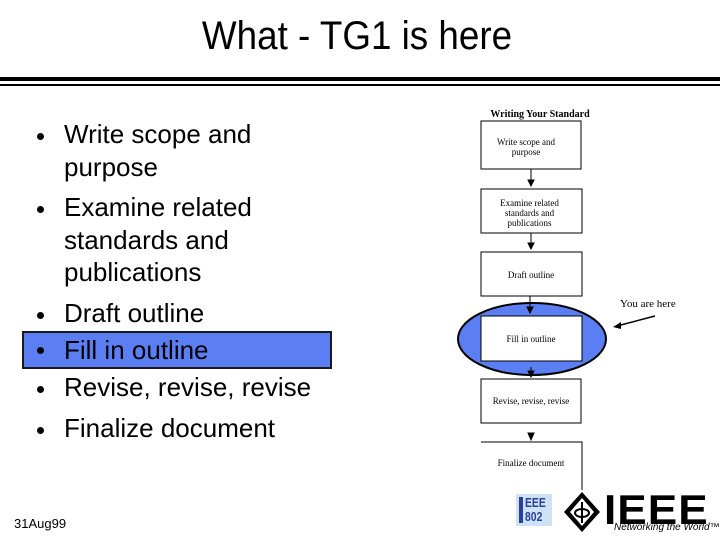  I want to click on flowchart-title: Writing Your Standard, so click(540, 114).